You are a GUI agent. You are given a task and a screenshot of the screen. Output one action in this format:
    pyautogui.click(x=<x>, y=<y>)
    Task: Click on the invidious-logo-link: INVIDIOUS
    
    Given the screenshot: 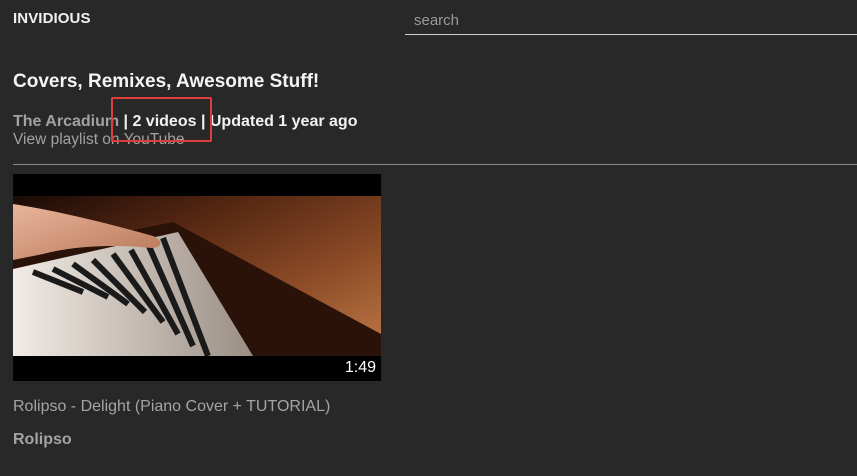 What is the action you would take?
    pyautogui.click(x=52, y=18)
    